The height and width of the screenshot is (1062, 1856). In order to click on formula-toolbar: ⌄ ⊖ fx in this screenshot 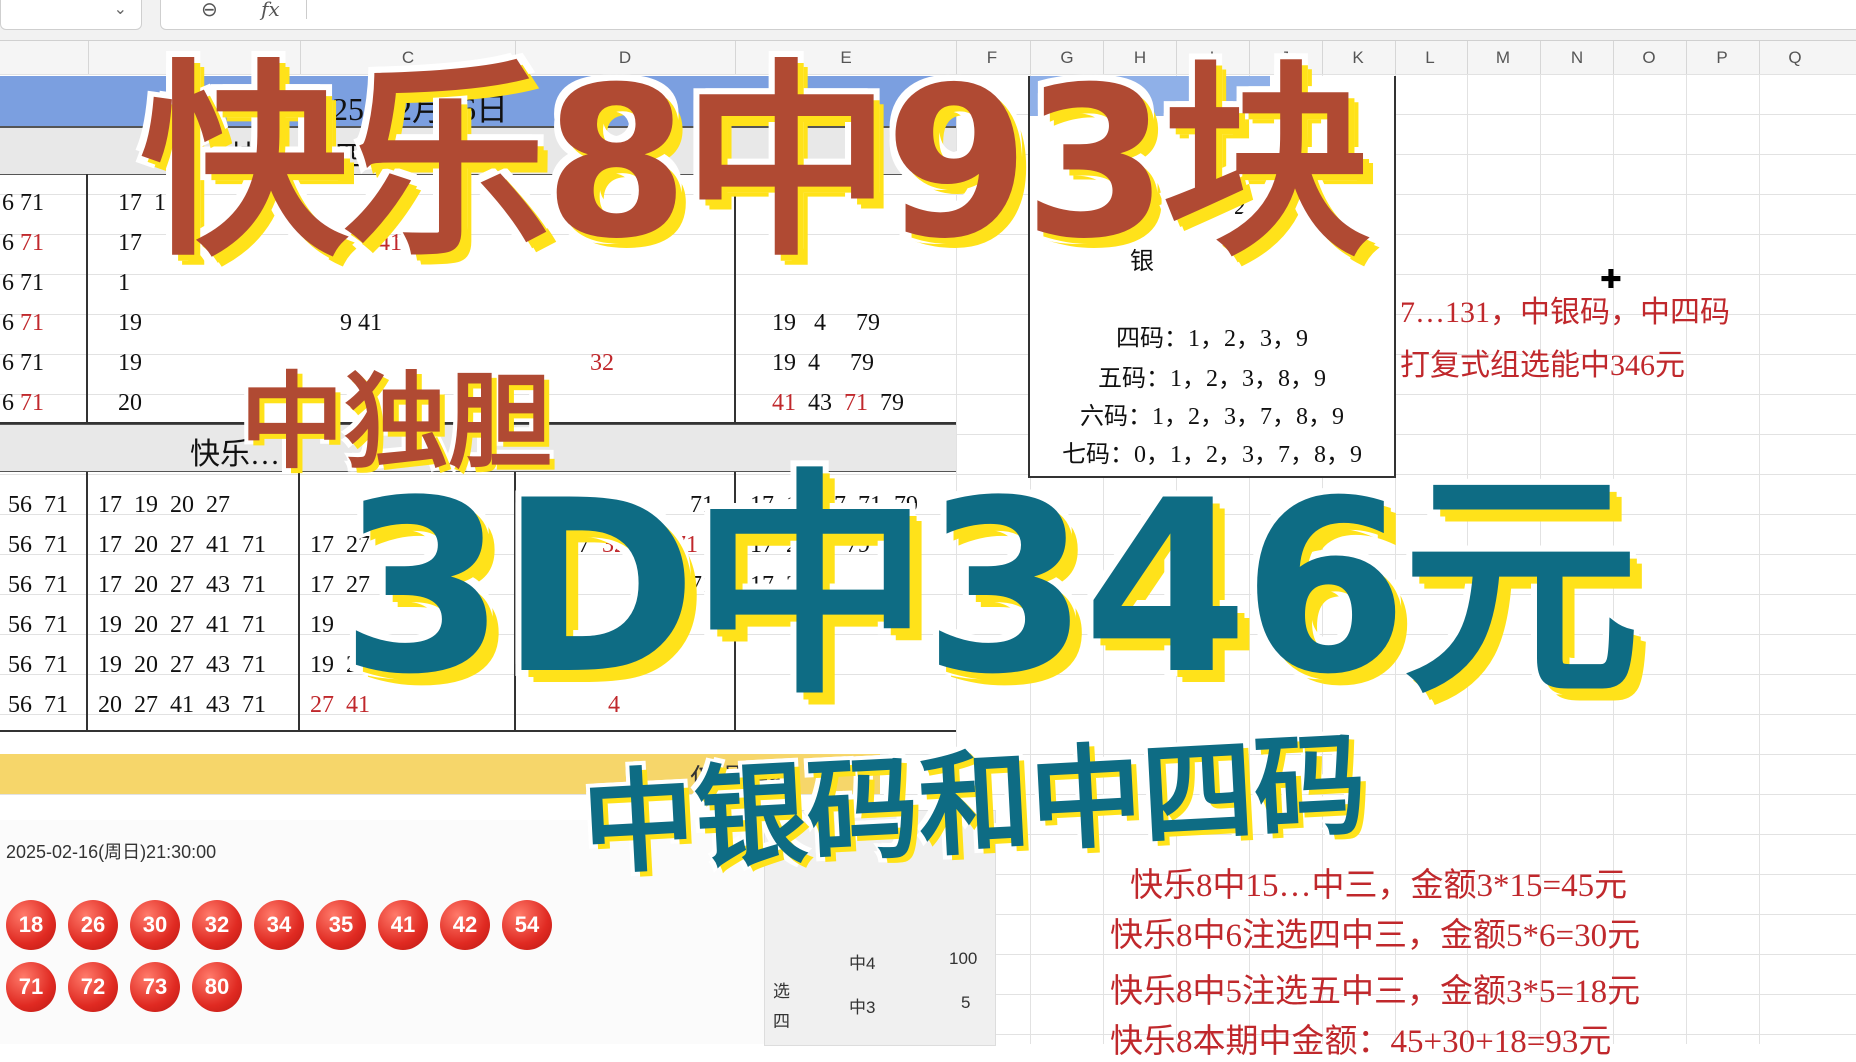, I will do `click(928, 20)`.